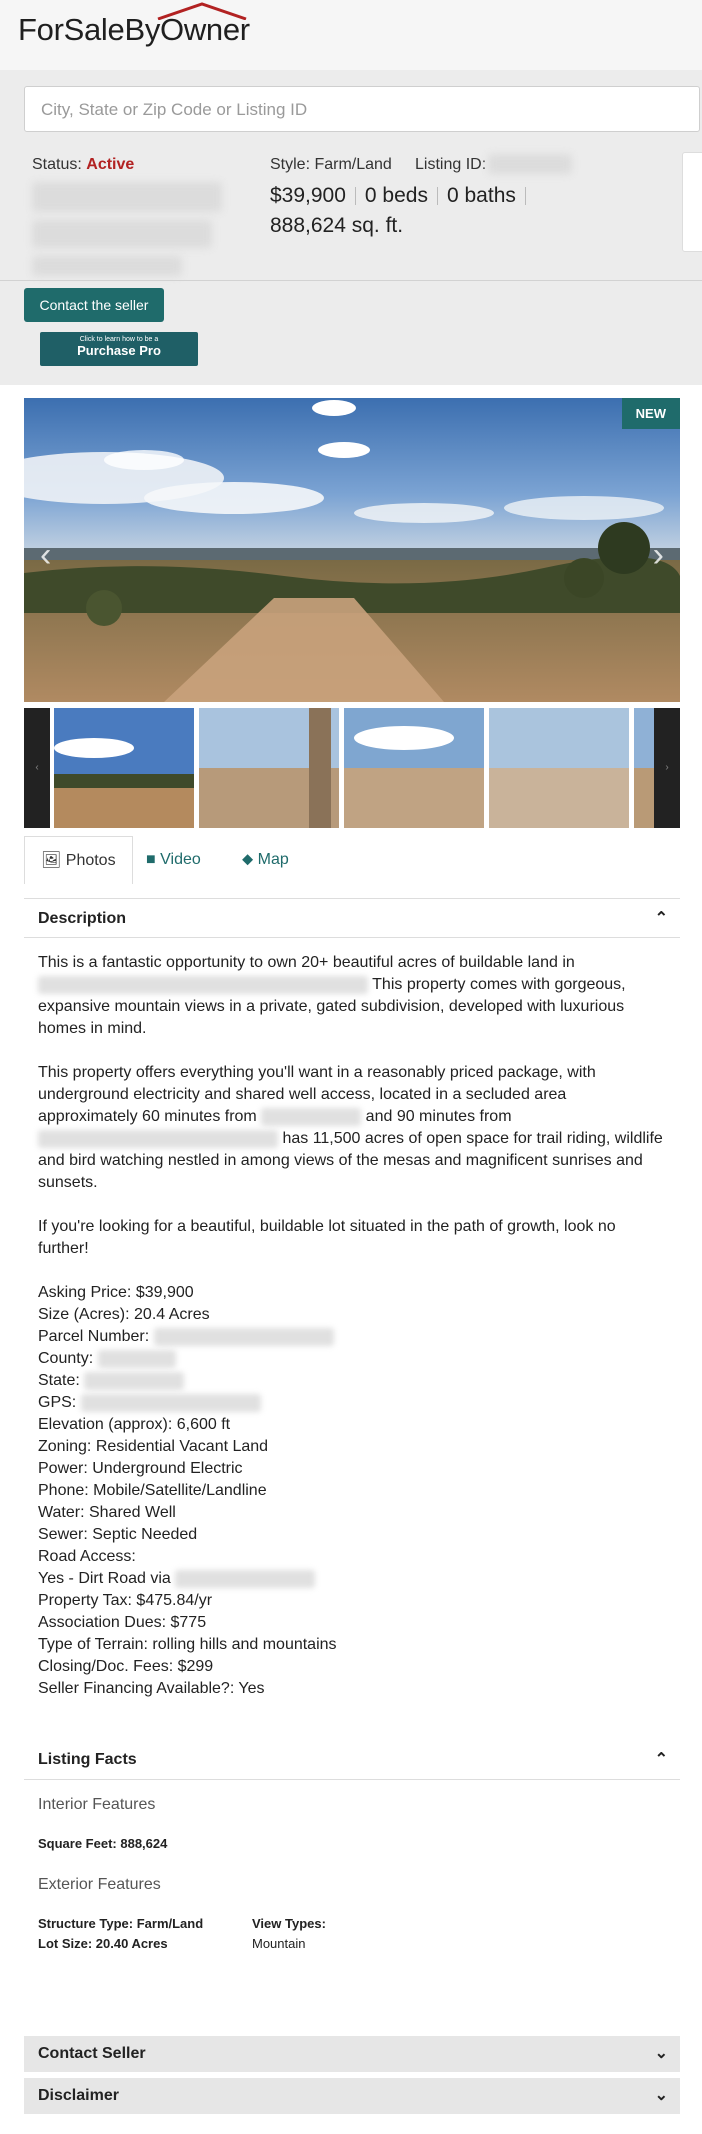 The width and height of the screenshot is (702, 2134). Describe the element at coordinates (83, 165) in the screenshot. I see `status-line: Status: Active` at that location.